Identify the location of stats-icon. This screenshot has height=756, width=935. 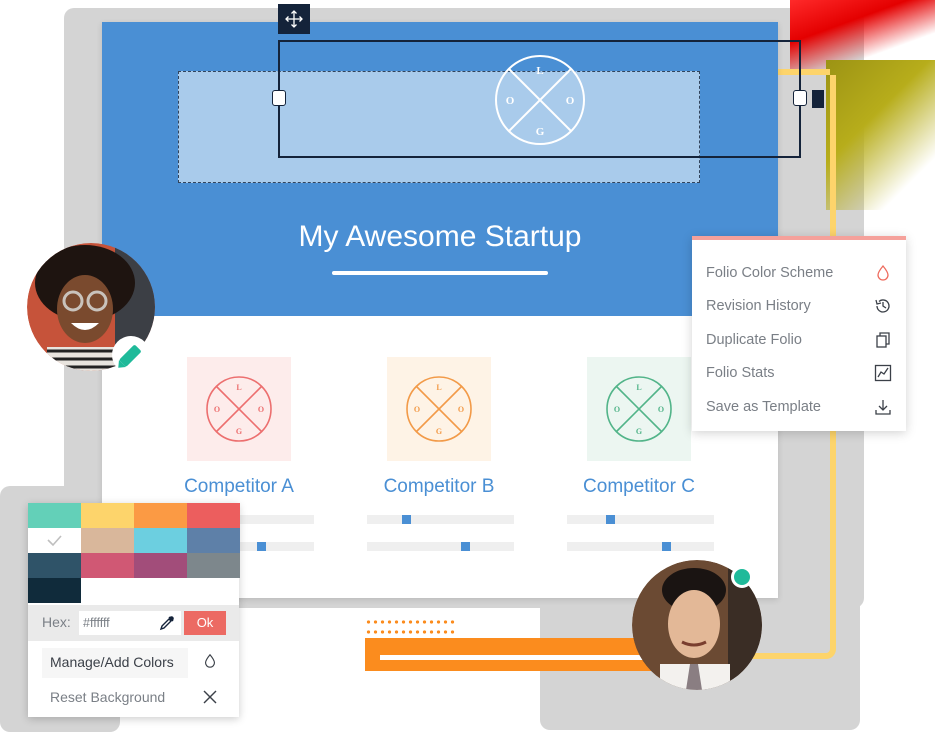
(883, 373).